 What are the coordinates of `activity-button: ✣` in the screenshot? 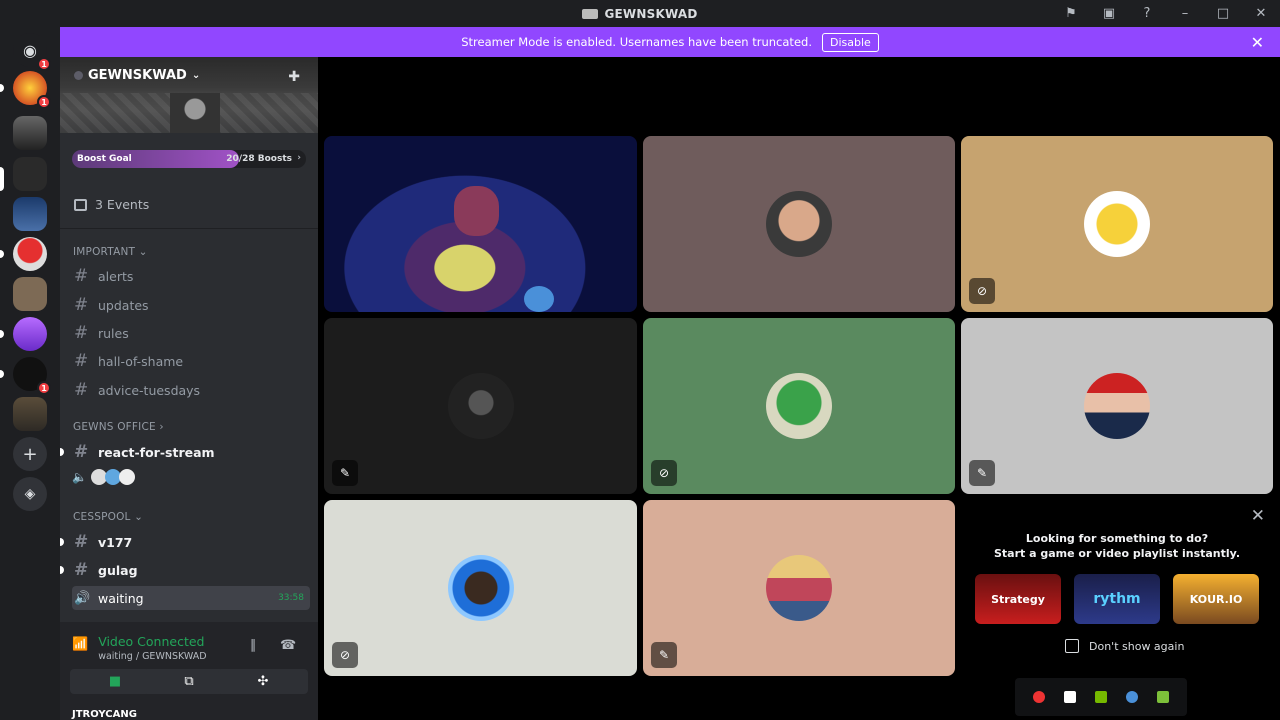 It's located at (263, 681).